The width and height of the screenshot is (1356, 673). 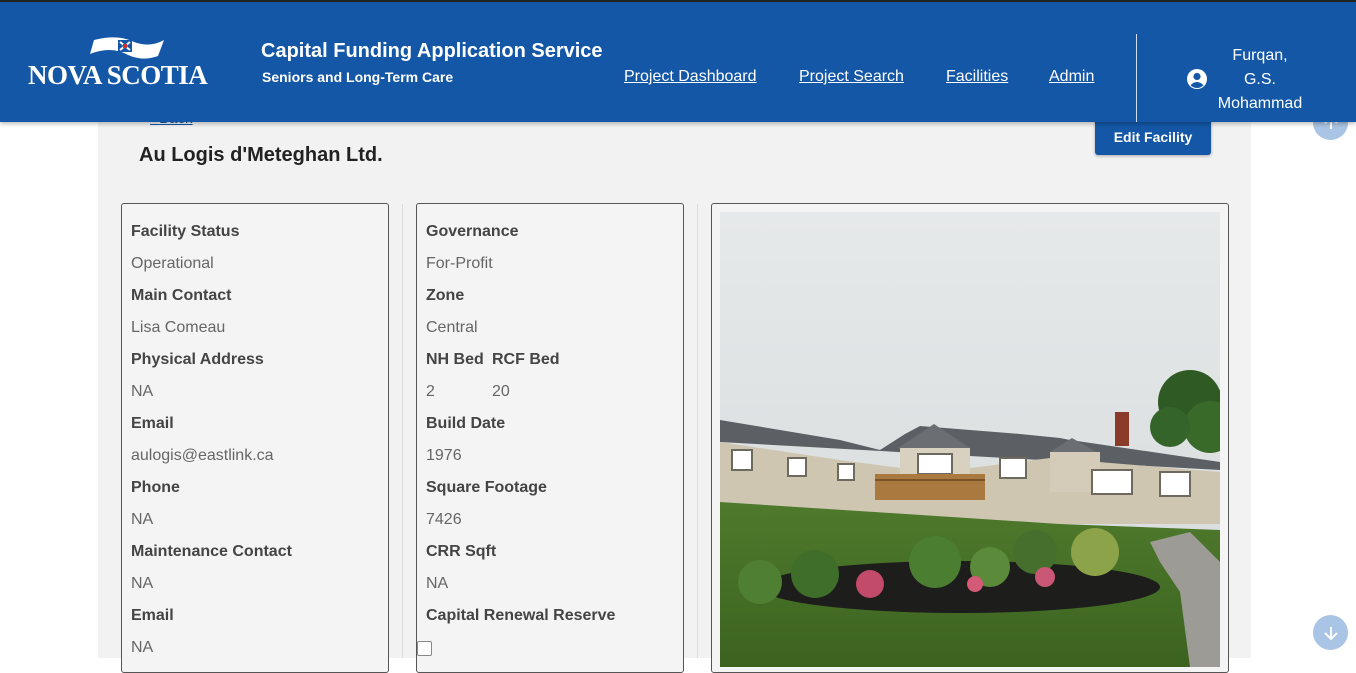 I want to click on facility-status-label: Facility Status, so click(x=185, y=231).